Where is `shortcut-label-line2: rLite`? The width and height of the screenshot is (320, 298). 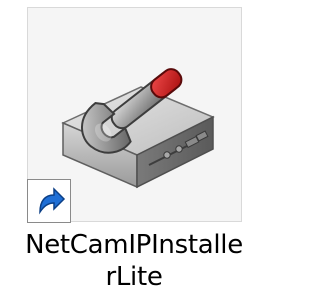 shortcut-label-line2: rLite is located at coordinates (134, 277).